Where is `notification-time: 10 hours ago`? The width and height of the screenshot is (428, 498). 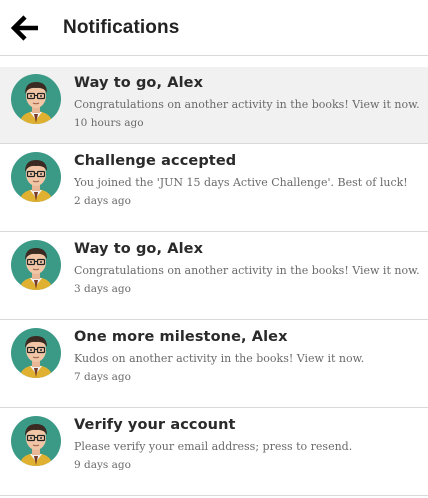
notification-time: 10 hours ago is located at coordinates (109, 123).